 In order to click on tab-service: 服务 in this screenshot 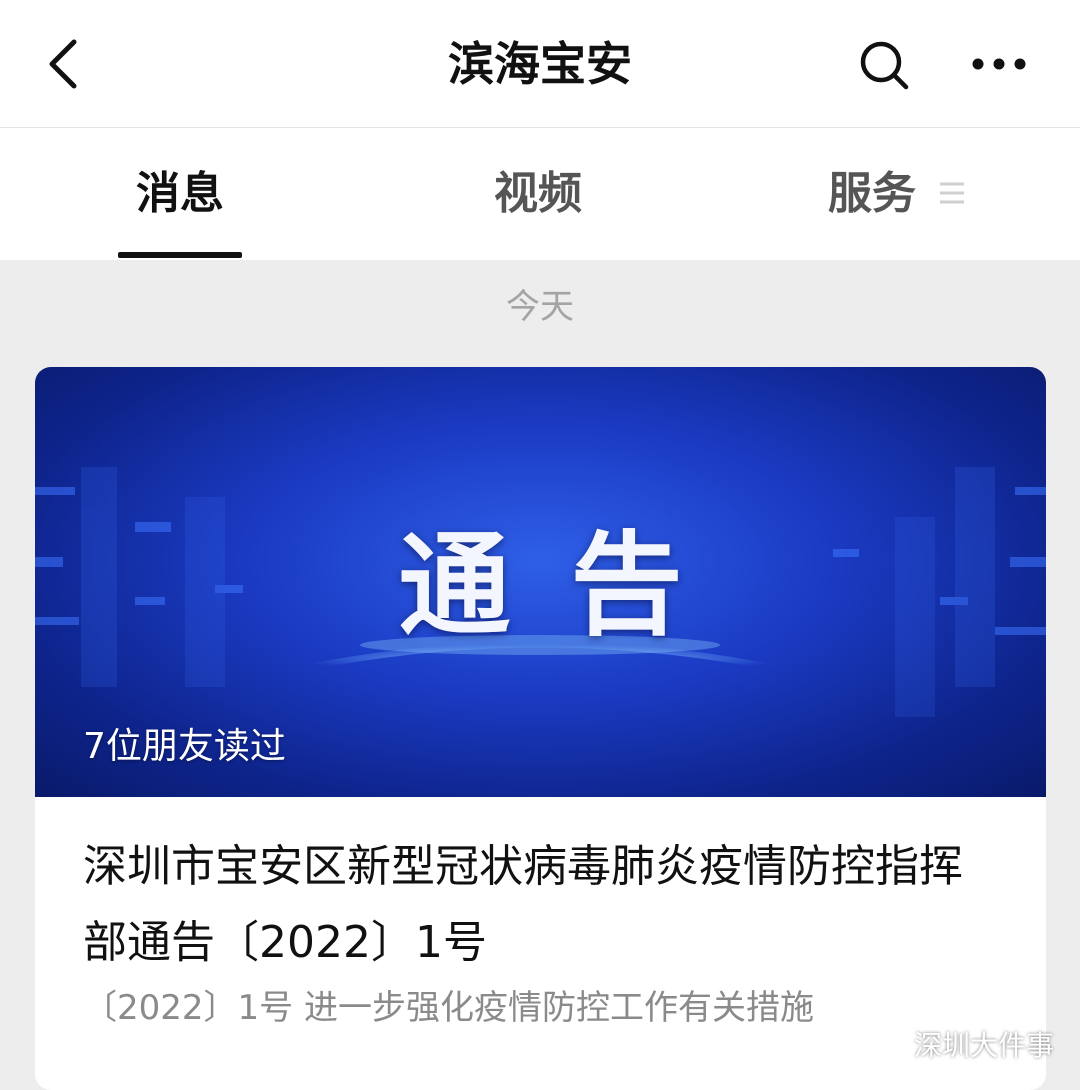, I will do `click(878, 194)`.